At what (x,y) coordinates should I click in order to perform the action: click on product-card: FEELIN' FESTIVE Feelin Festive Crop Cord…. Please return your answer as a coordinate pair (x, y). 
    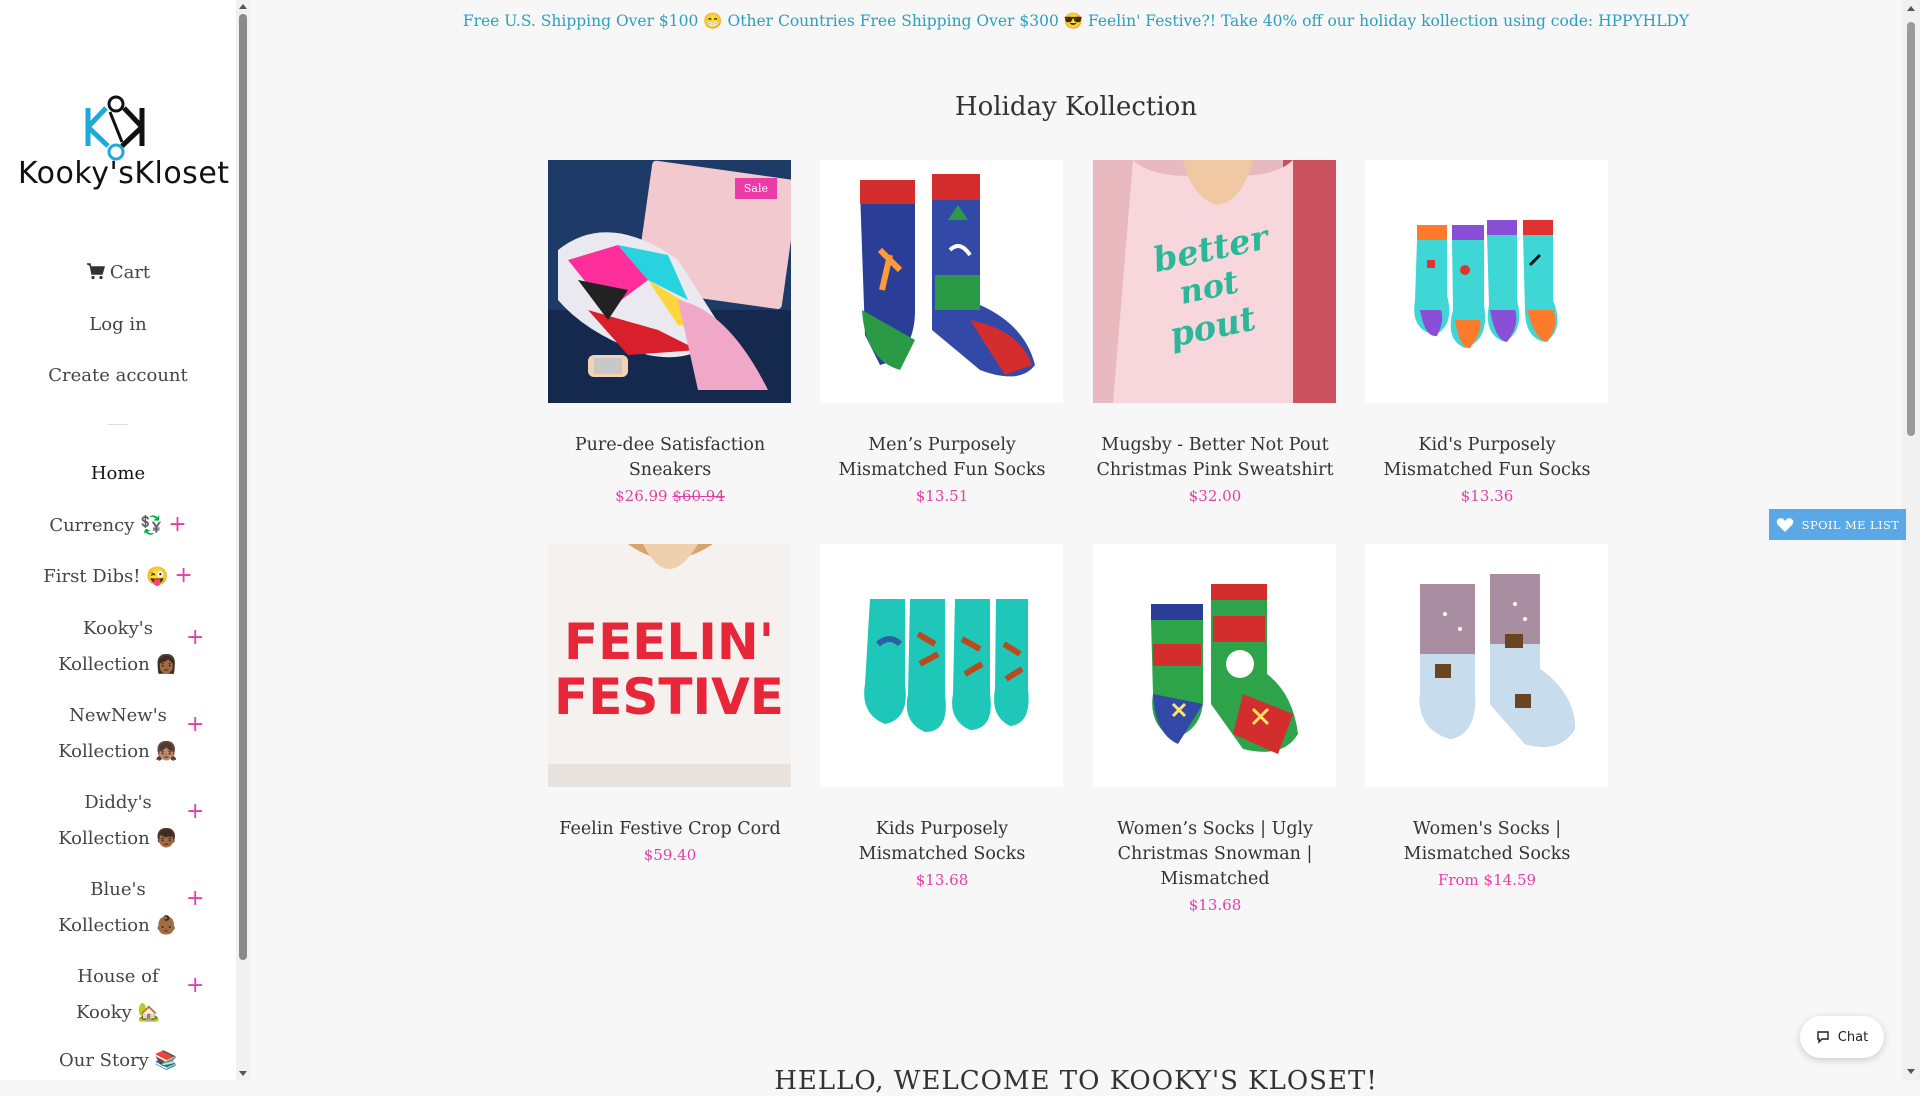
    Looking at the image, I should click on (670, 704).